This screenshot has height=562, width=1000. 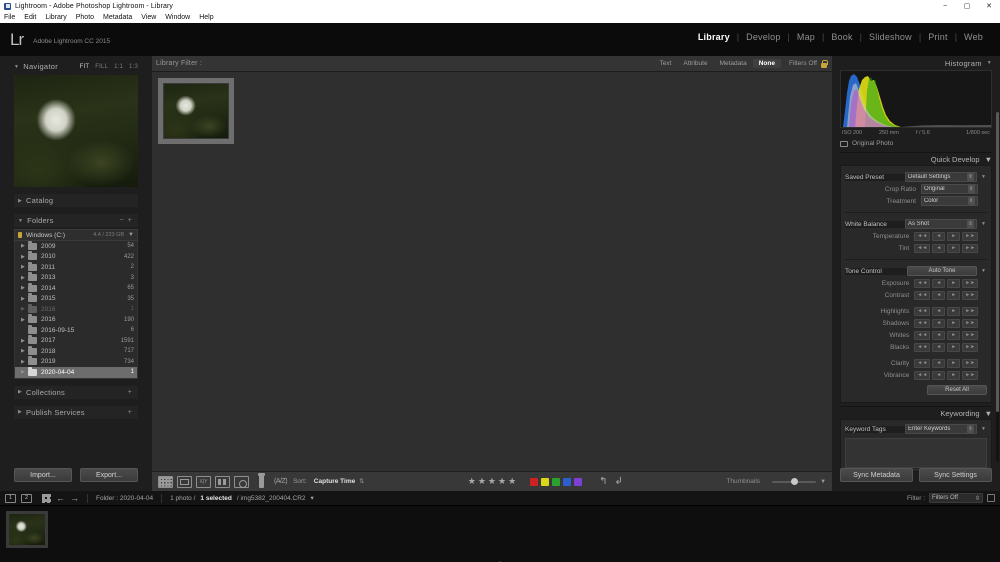 What do you see at coordinates (85, 17) in the screenshot?
I see `menu-item-photo: Photo` at bounding box center [85, 17].